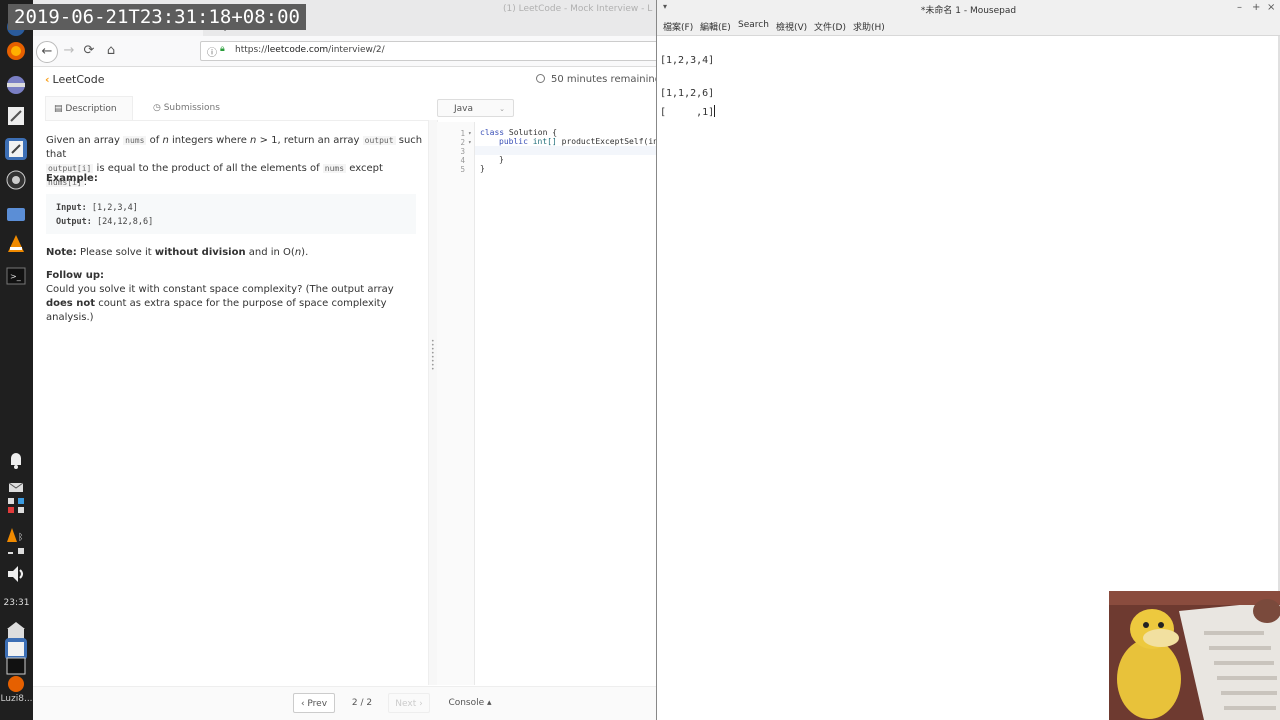 This screenshot has height=720, width=1280. I want to click on tab-submissions: ◷ Submissions, so click(186, 108).